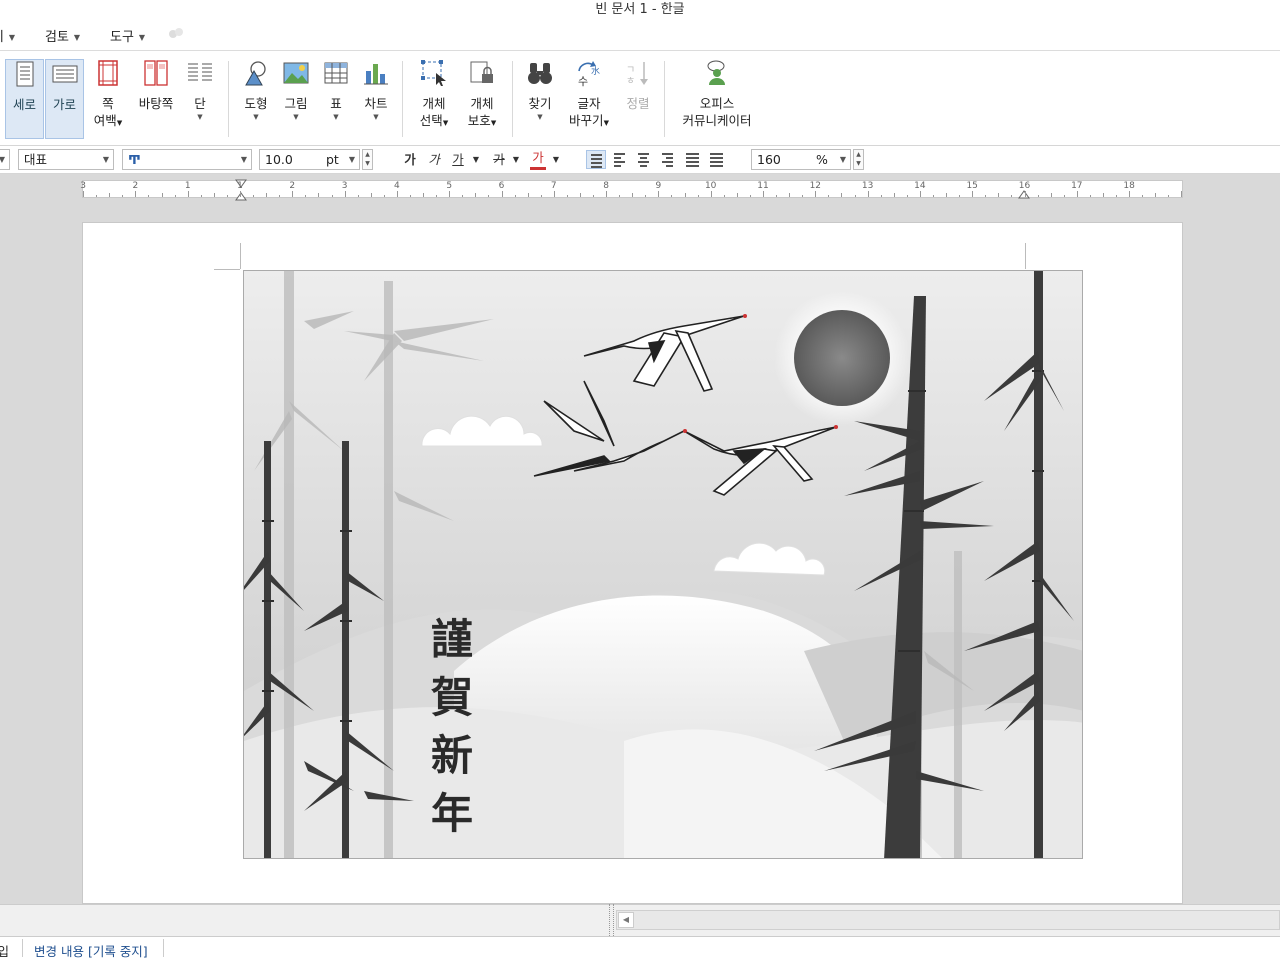 The height and width of the screenshot is (960, 1280). I want to click on calligraphy-text: 謹 賀 新 年, so click(452, 727).